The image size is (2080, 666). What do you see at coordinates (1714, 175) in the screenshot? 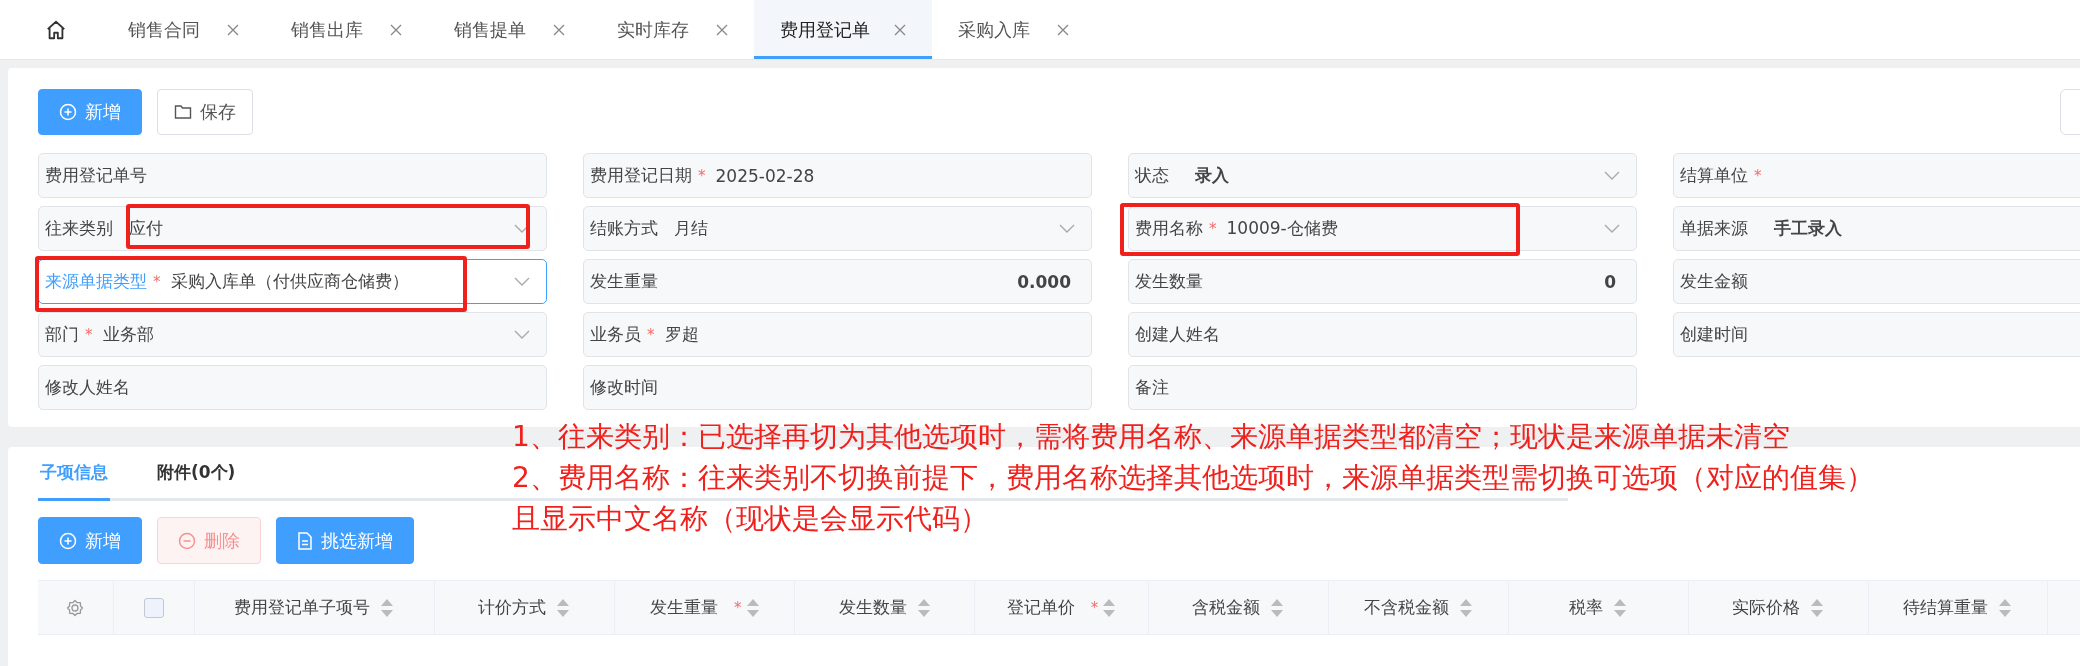
I see `field-label: 结算单位` at bounding box center [1714, 175].